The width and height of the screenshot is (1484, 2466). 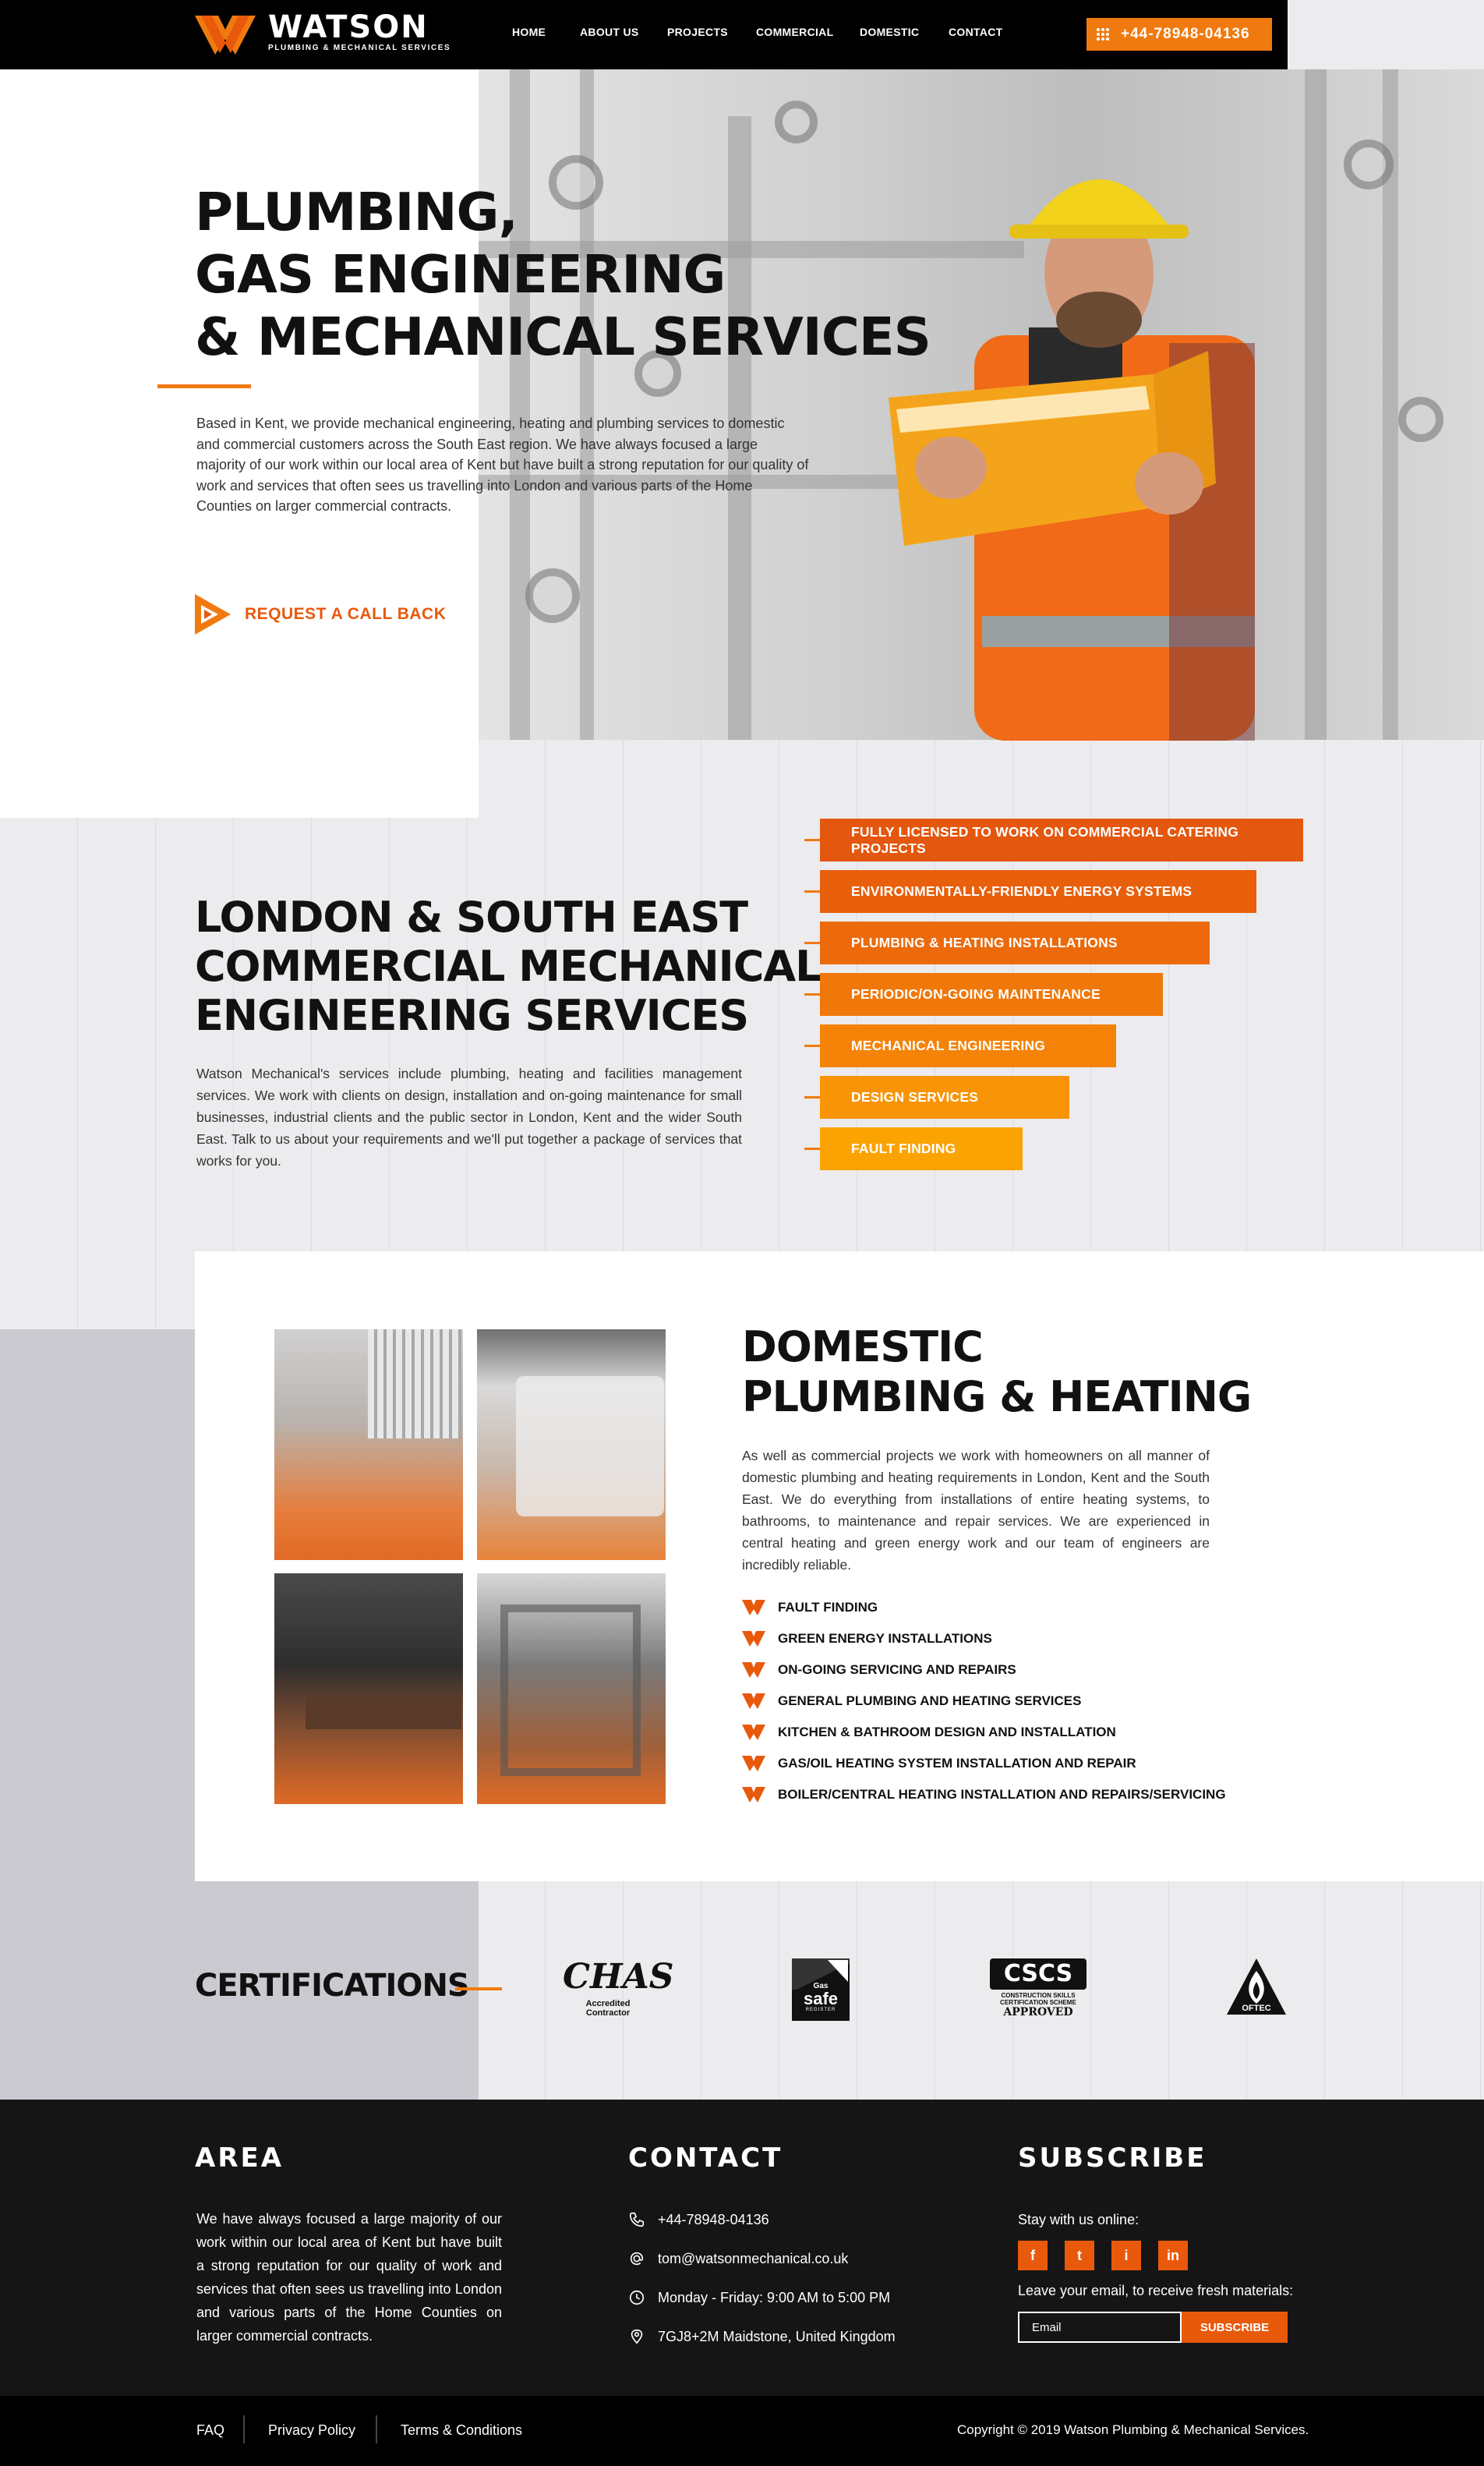 What do you see at coordinates (210, 2430) in the screenshot?
I see `faq-link: FAQ` at bounding box center [210, 2430].